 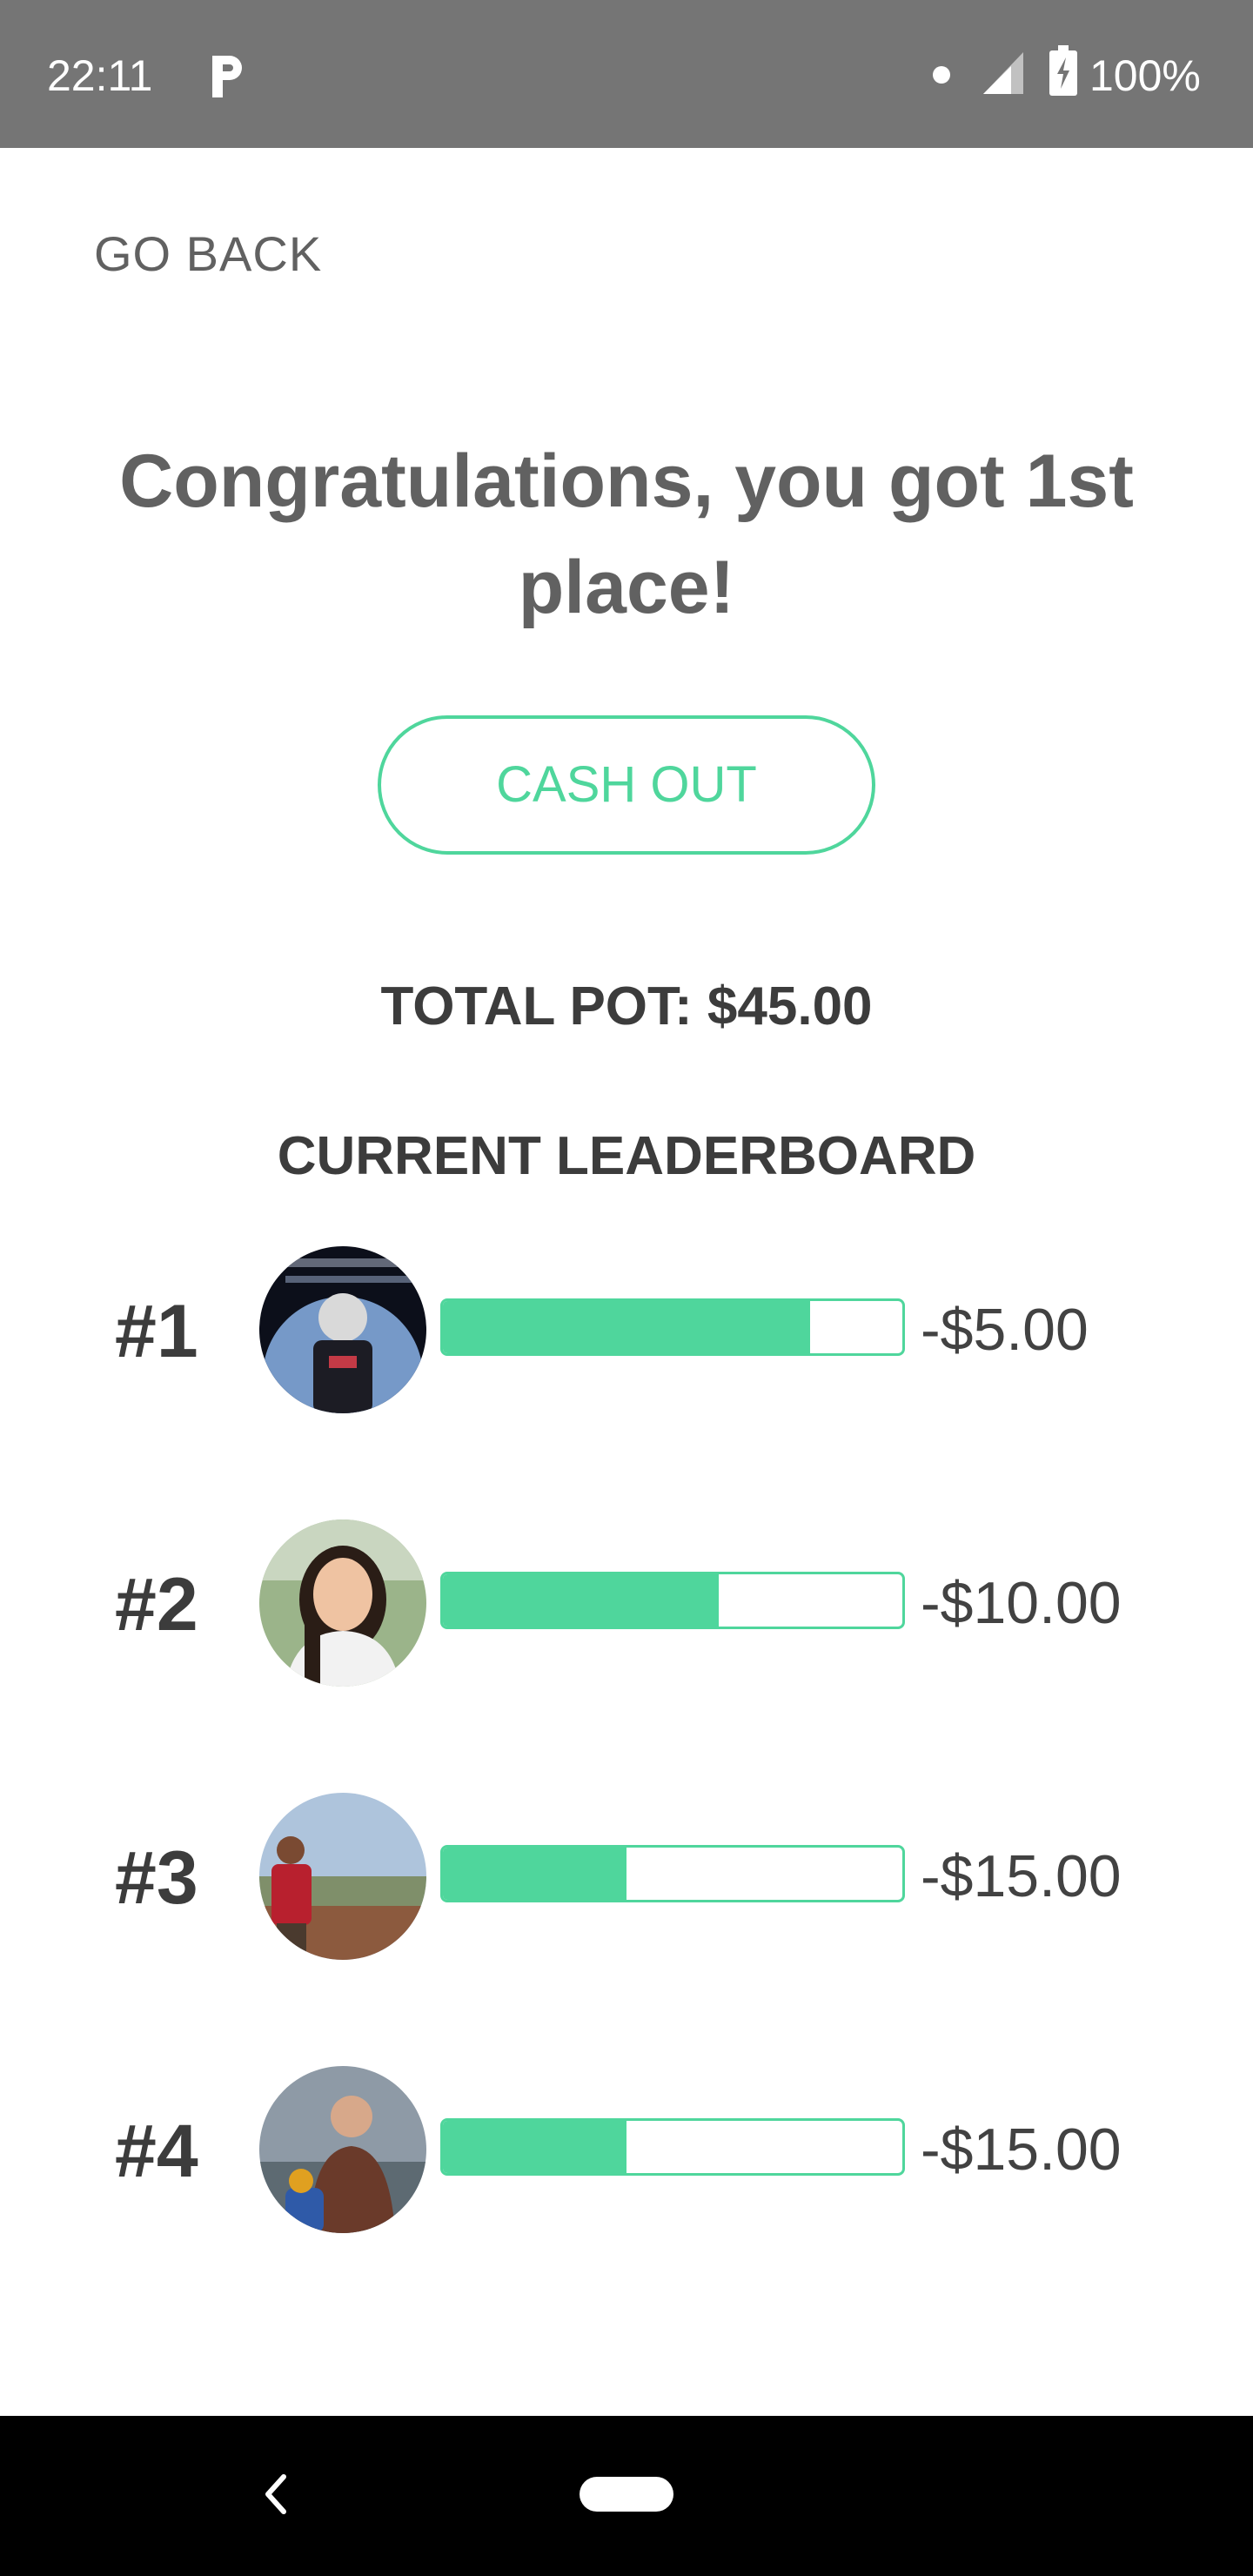 What do you see at coordinates (1063, 71) in the screenshot?
I see `battery-charging-icon` at bounding box center [1063, 71].